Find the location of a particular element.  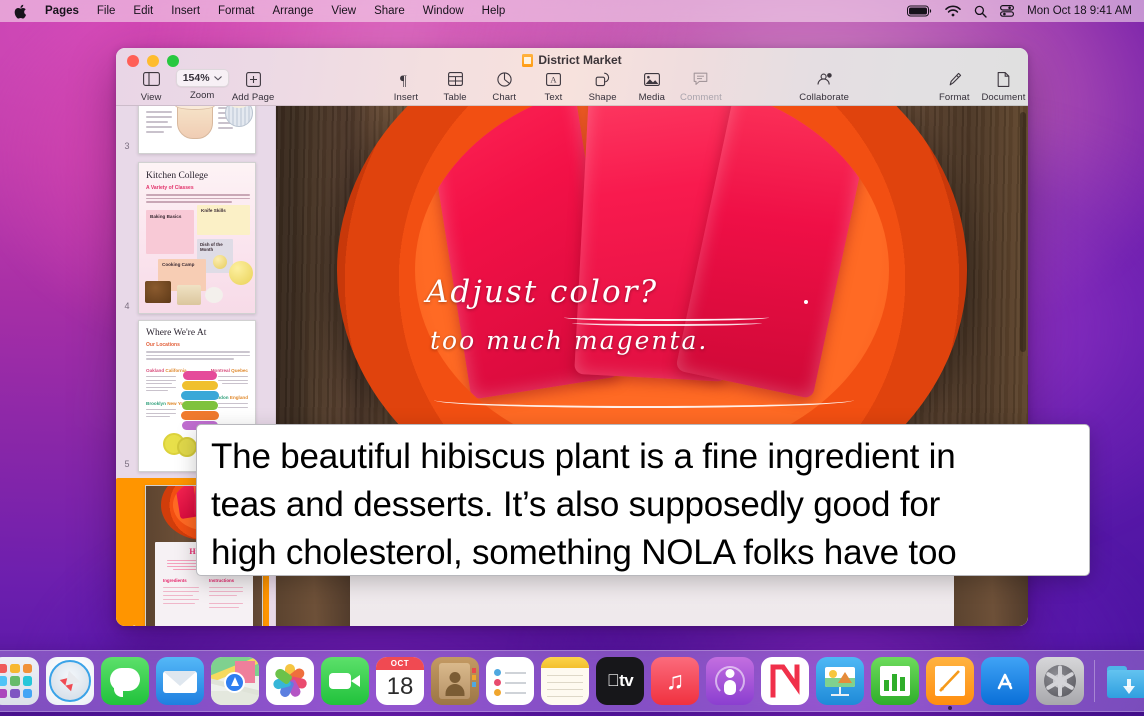

zoom-dropdown: 154% is located at coordinates (202, 78).